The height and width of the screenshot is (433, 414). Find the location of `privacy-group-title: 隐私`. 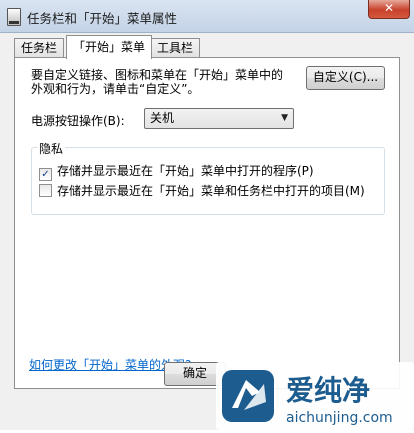

privacy-group-title: 隐私 is located at coordinates (51, 148).